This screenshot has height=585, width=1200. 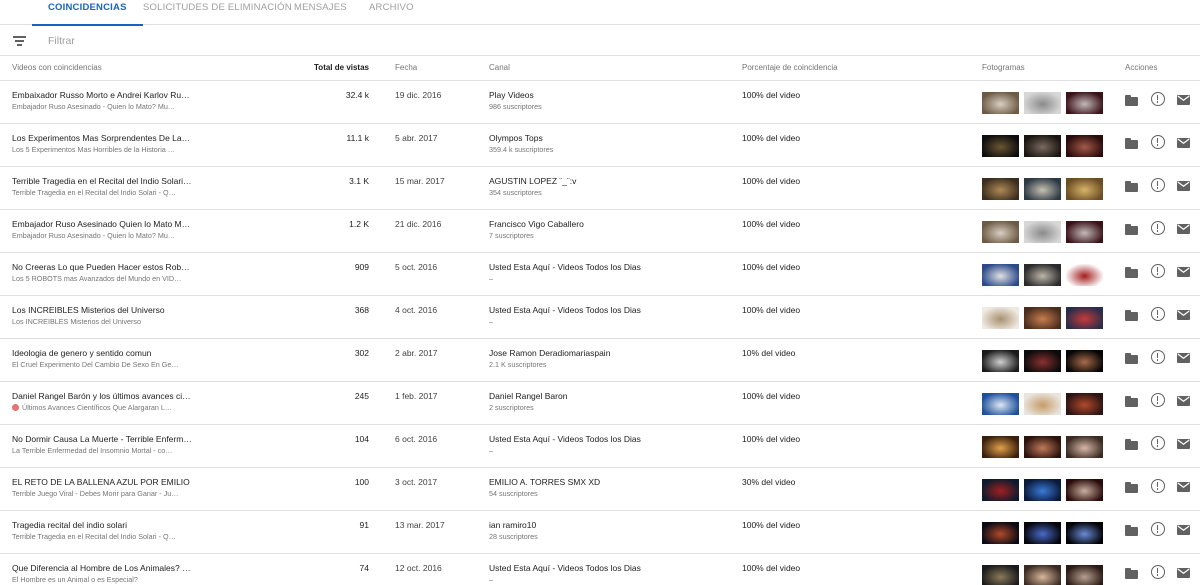 I want to click on video-title-link: EL RETO DE LA BALLENA AZUL POR EMILIO, so click(x=102, y=482).